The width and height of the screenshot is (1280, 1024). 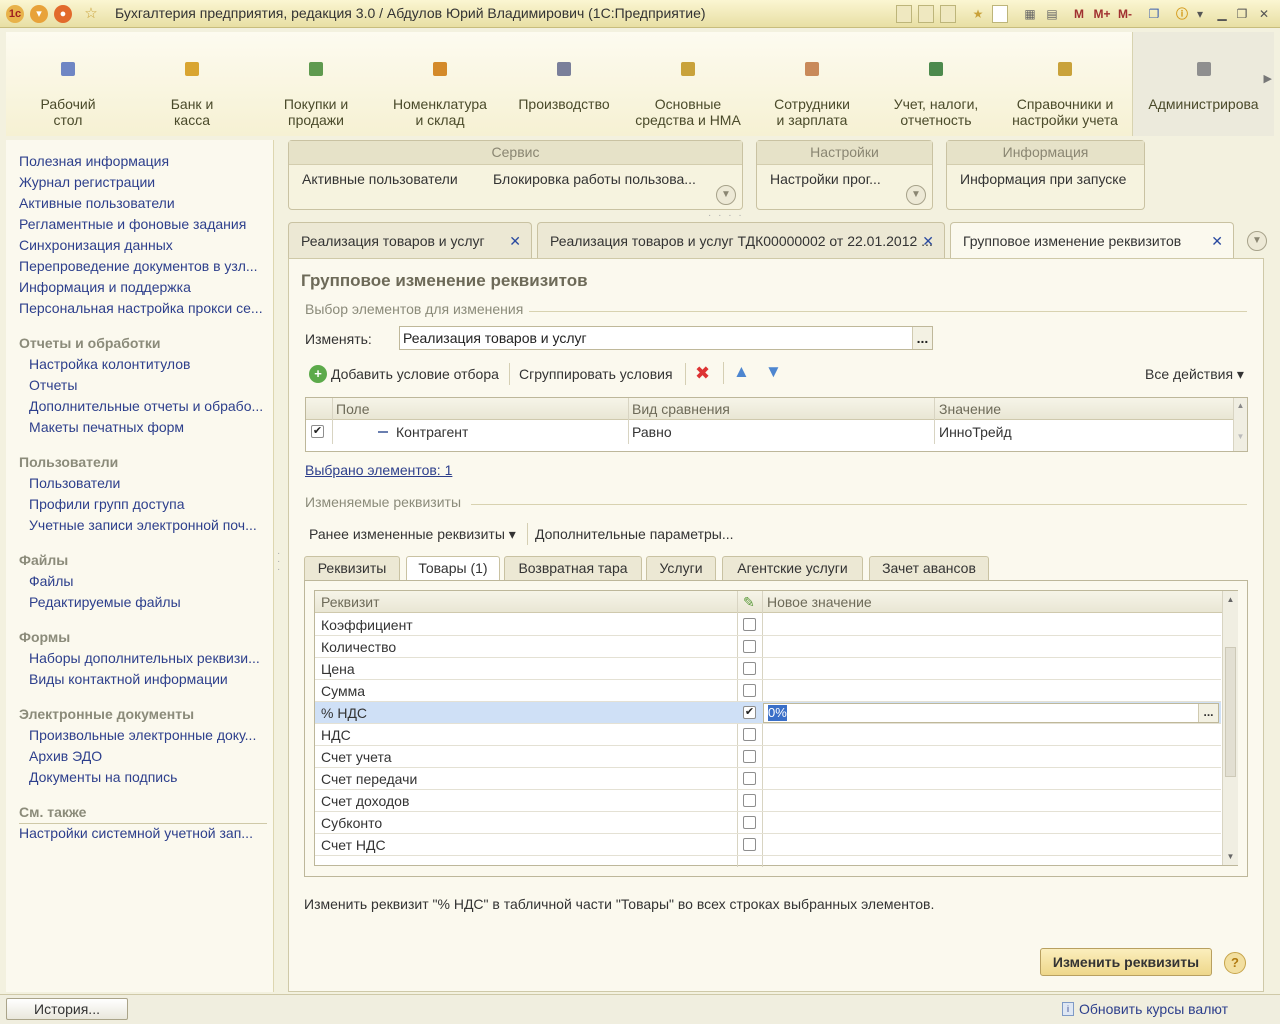 What do you see at coordinates (768, 691) in the screenshot?
I see `table-row: Сумма` at bounding box center [768, 691].